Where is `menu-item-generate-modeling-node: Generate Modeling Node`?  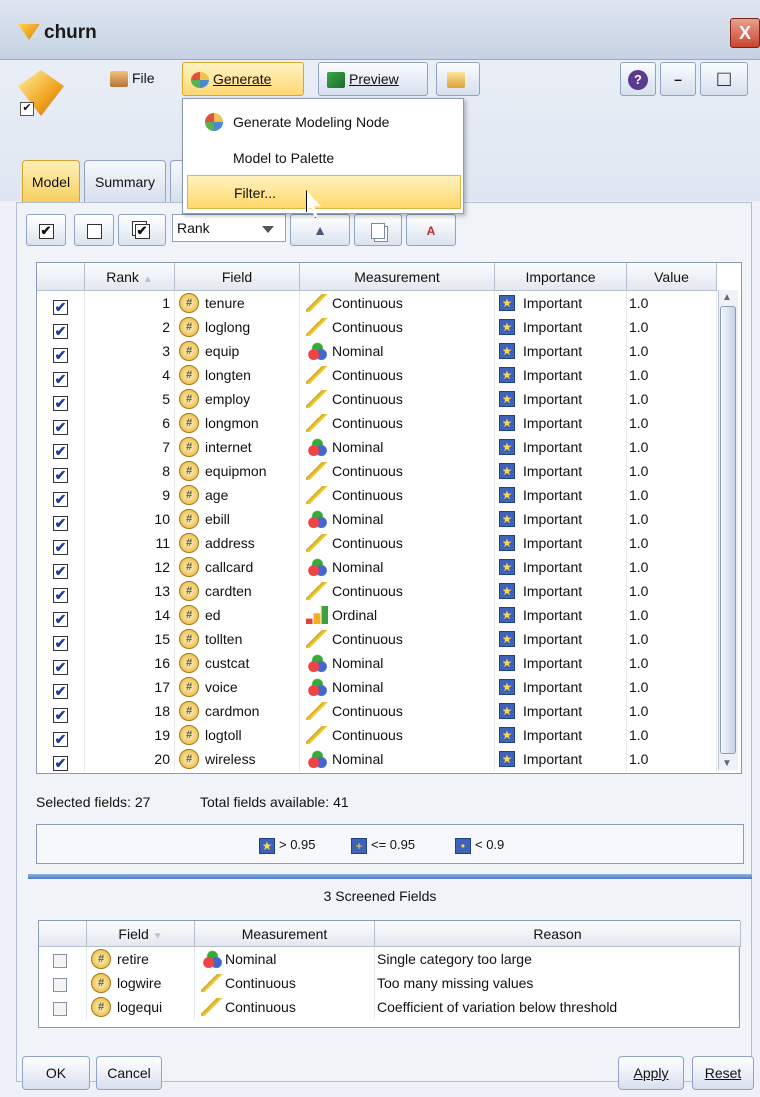 menu-item-generate-modeling-node: Generate Modeling Node is located at coordinates (323, 122).